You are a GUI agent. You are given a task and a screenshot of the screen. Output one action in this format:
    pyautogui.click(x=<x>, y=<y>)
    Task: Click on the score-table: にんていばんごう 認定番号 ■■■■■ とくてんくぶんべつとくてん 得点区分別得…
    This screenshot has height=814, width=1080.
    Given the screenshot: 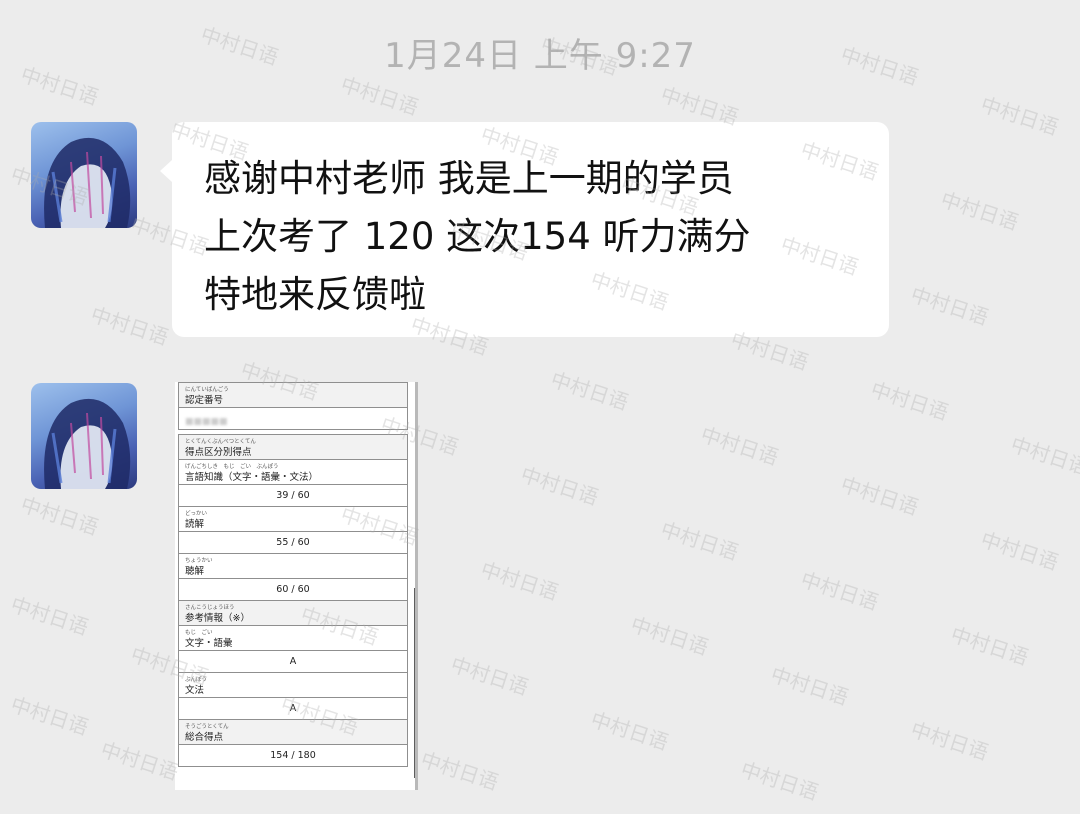 What is the action you would take?
    pyautogui.click(x=293, y=574)
    